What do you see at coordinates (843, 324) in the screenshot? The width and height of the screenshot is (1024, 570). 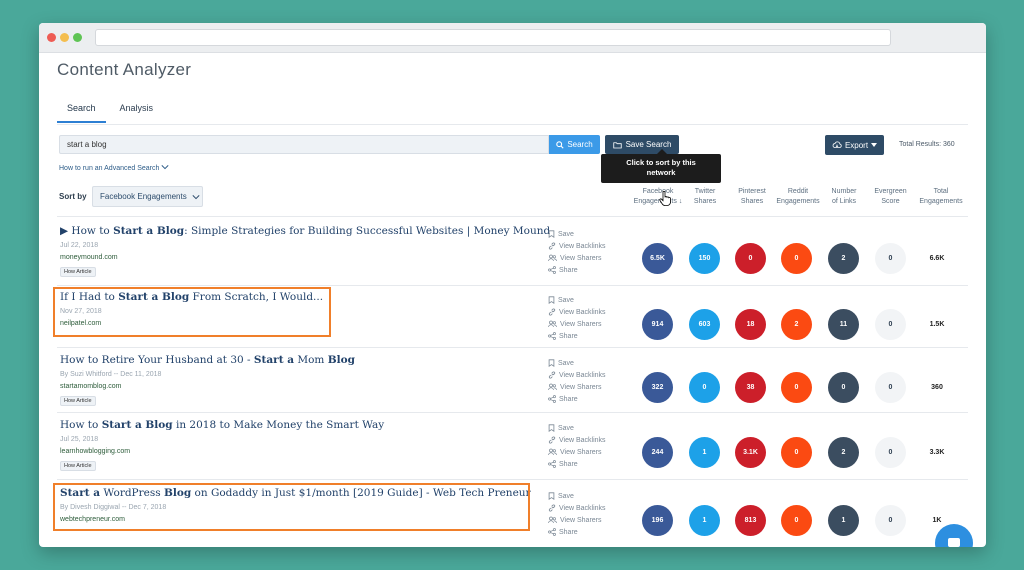 I see `links-count: 11` at bounding box center [843, 324].